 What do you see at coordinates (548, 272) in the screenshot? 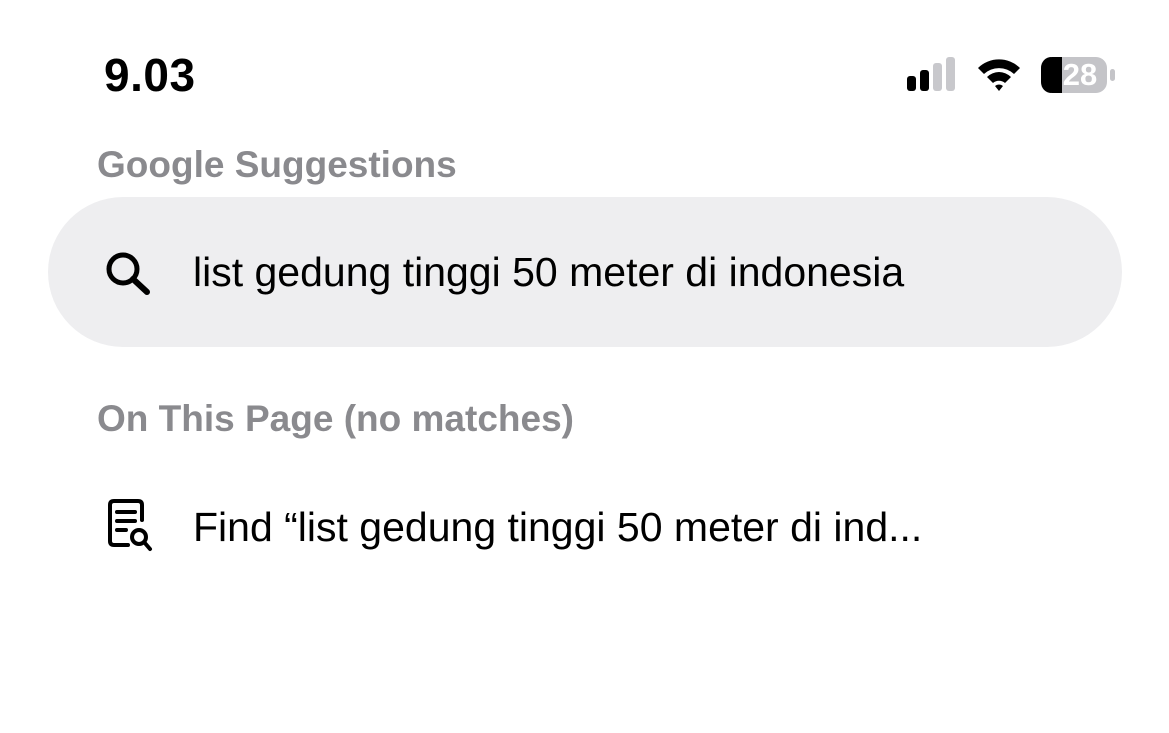
I see `google-suggestion-text: list gedung tinggi 50 meter di indonesia` at bounding box center [548, 272].